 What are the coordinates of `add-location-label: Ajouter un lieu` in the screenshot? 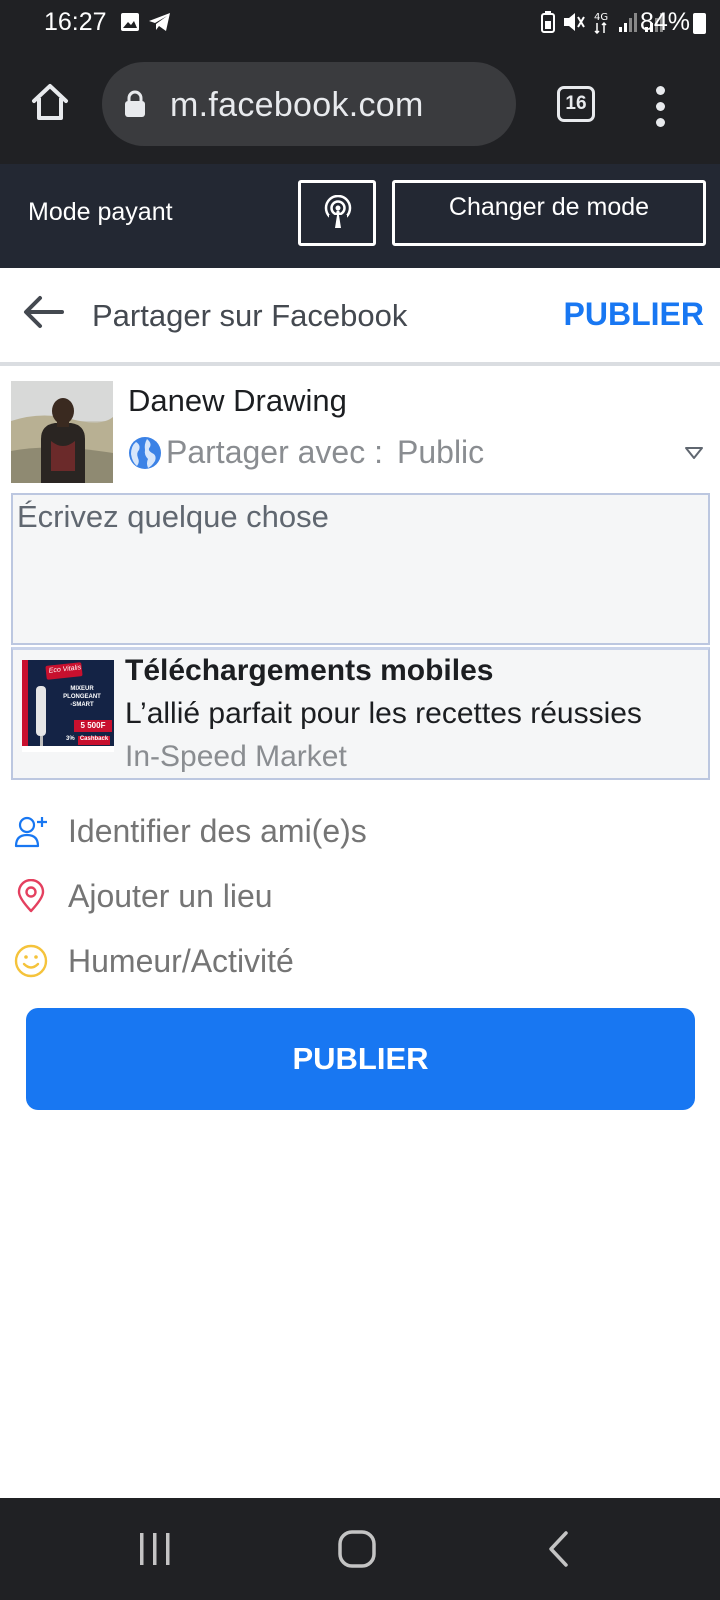 It's located at (170, 895).